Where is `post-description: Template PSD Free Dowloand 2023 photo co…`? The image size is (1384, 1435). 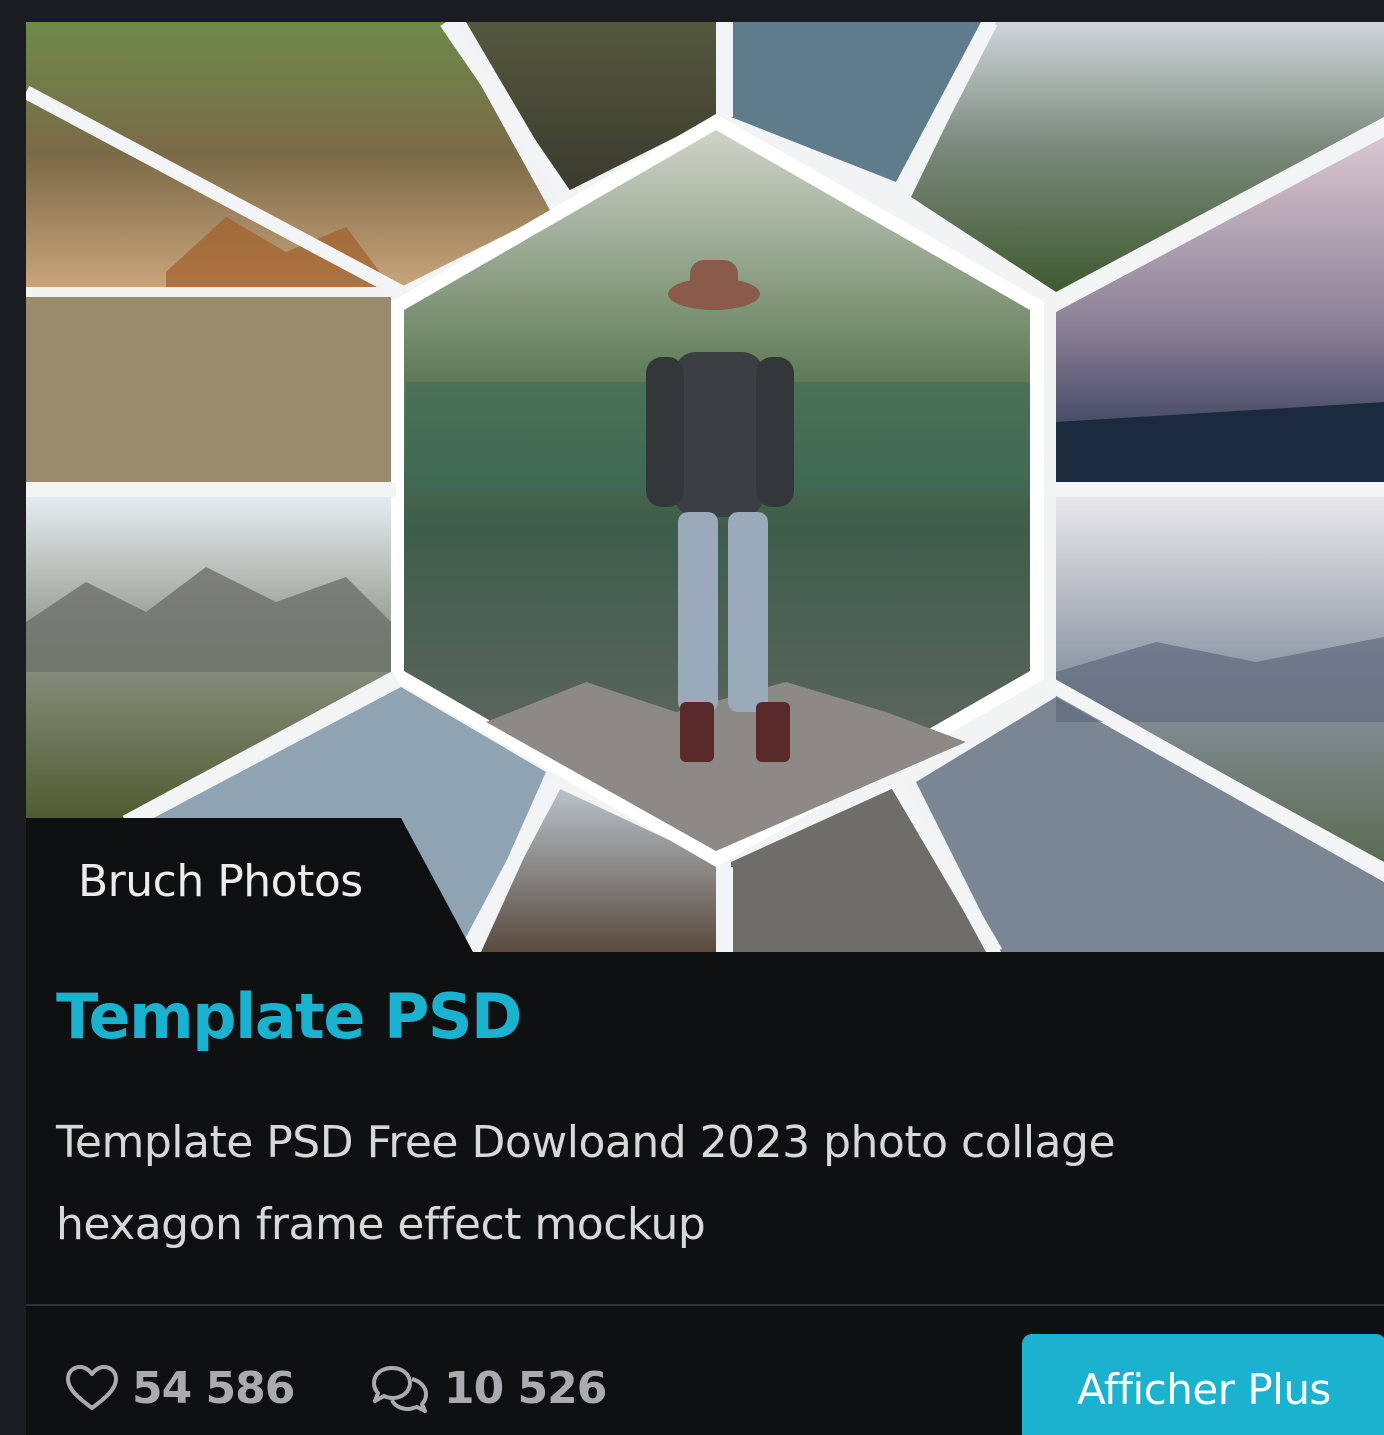
post-description: Template PSD Free Dowloand 2023 photo co… is located at coordinates (586, 1183).